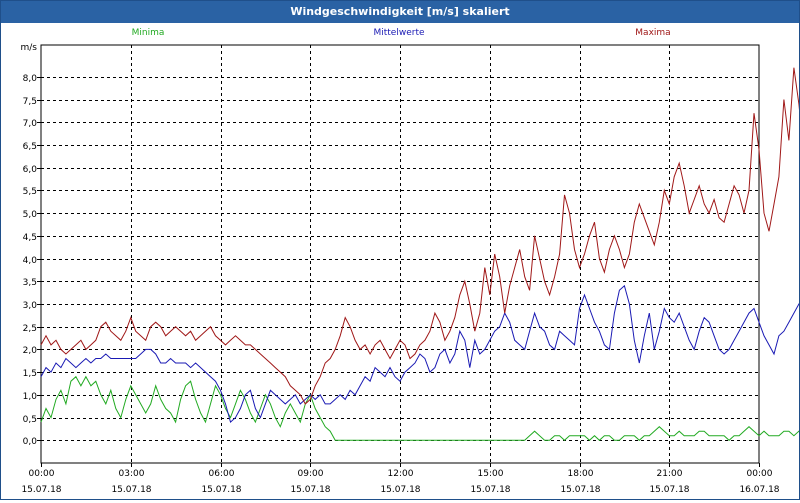 The height and width of the screenshot is (503, 800). What do you see at coordinates (30, 147) in the screenshot?
I see `y-tick-label: 6,5` at bounding box center [30, 147].